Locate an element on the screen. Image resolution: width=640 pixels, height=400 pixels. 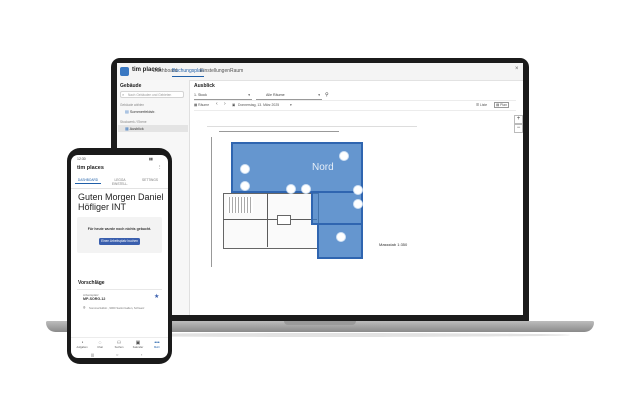
grid-icon: ▦ is located at coordinates (196, 105).